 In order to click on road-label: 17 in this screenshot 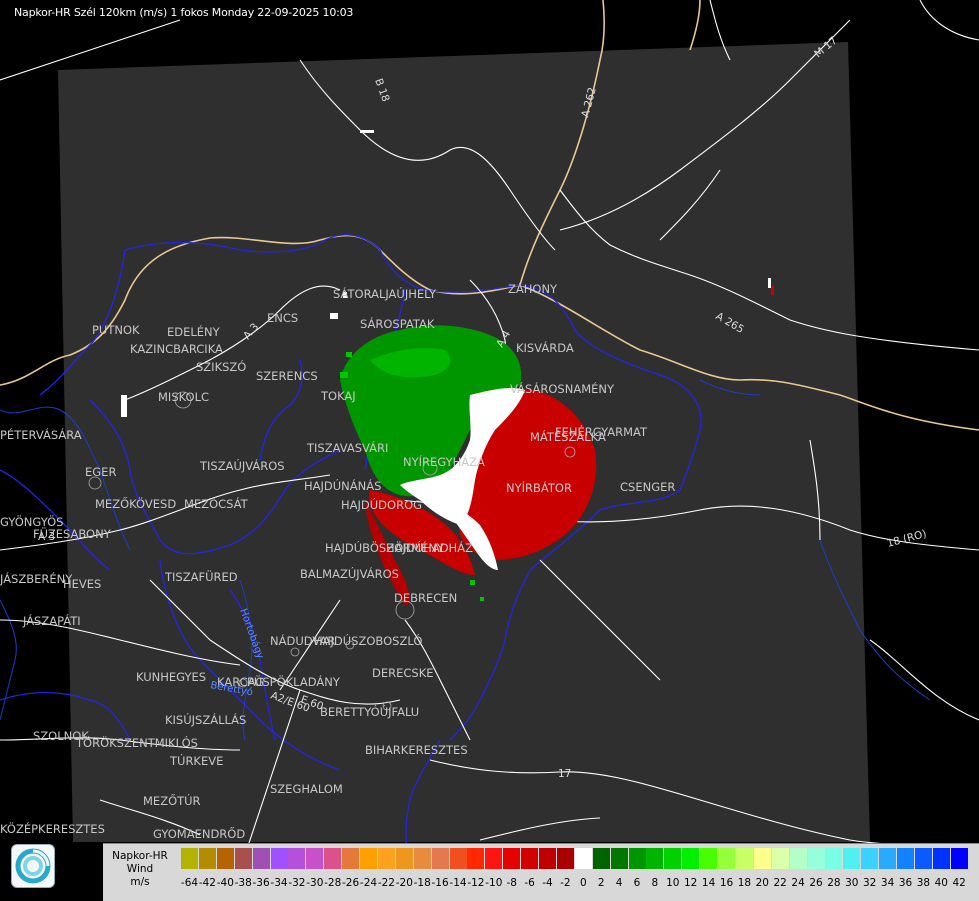, I will do `click(564, 774)`.